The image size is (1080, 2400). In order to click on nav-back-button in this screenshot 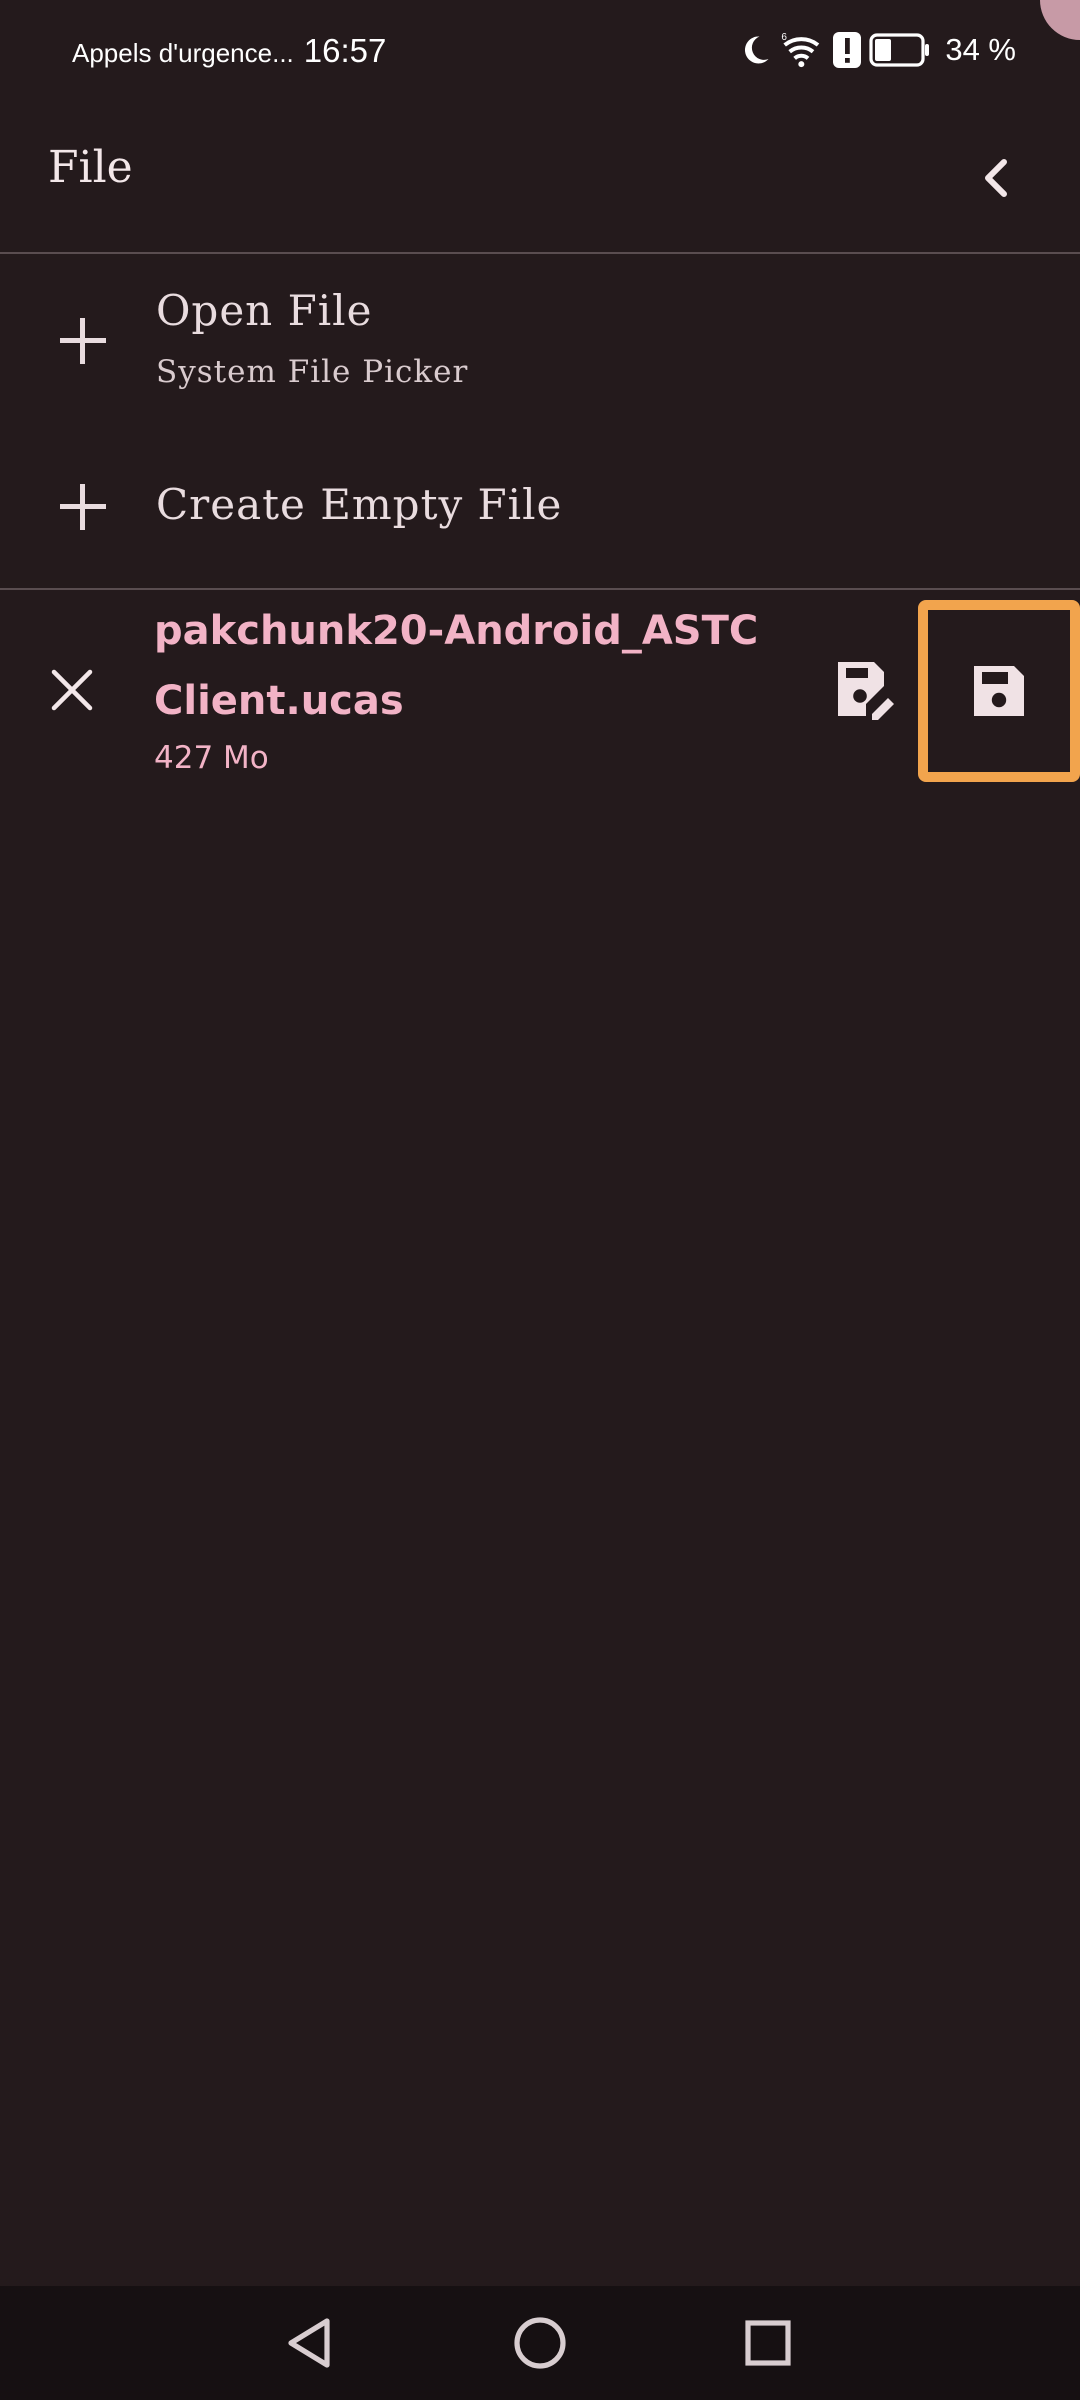, I will do `click(309, 2343)`.